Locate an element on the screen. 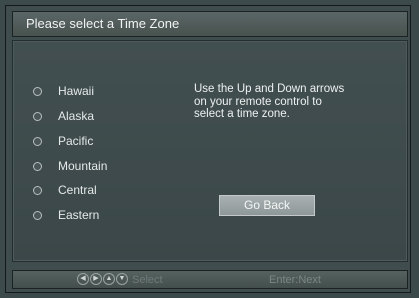 Image resolution: width=419 pixels, height=298 pixels. time-zone-option-pacific: Pacific is located at coordinates (63, 141).